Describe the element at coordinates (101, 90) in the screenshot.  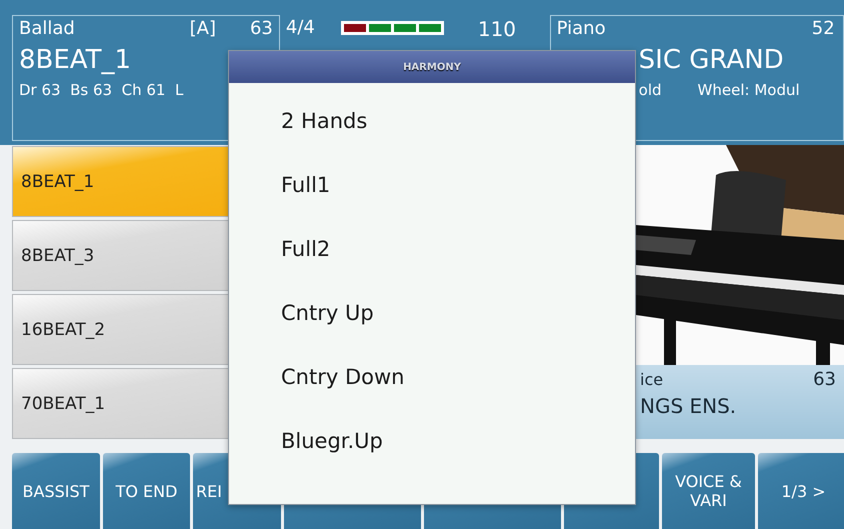
I see `style-details: Dr 63 Bs 63 Ch 61 L` at that location.